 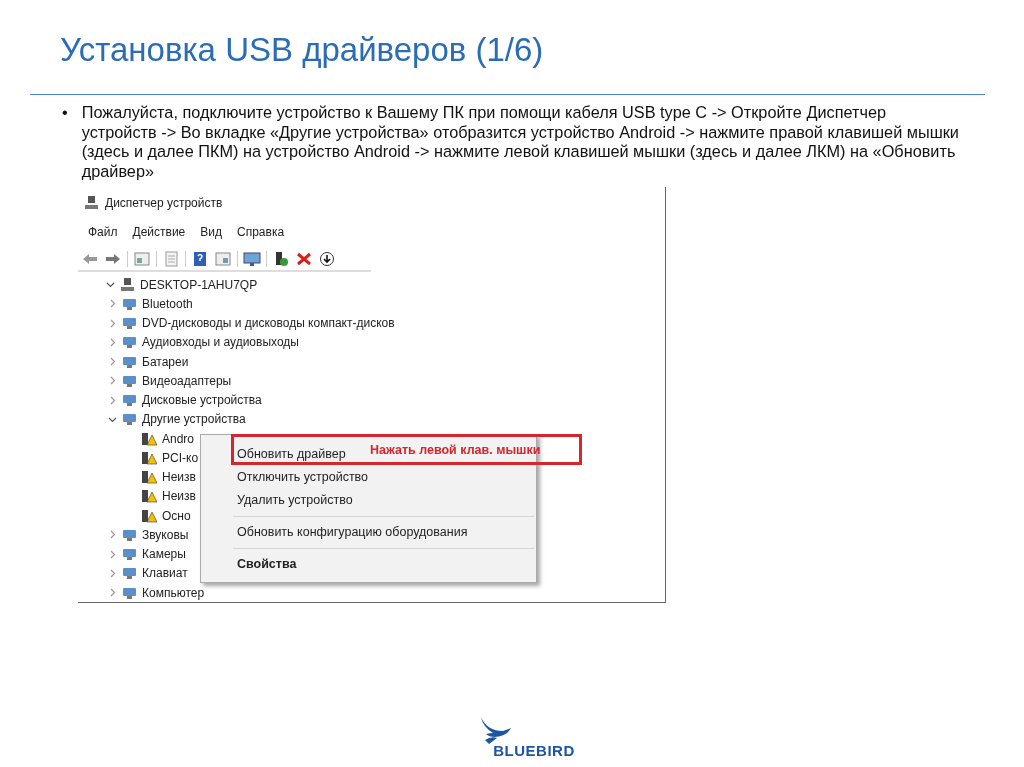 I want to click on tree-item: Звуковы, so click(x=165, y=534).